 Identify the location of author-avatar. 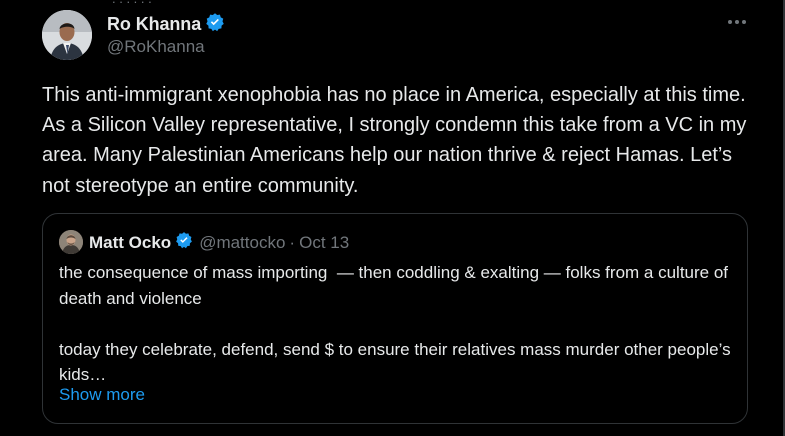
(67, 35).